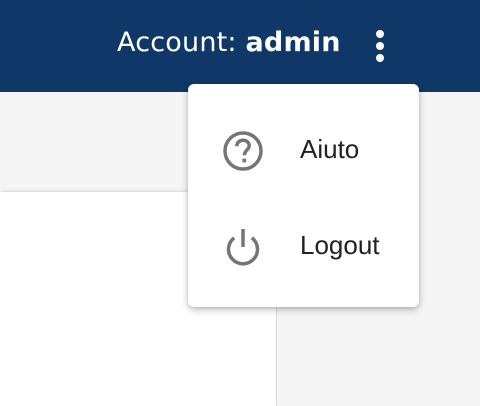 This screenshot has width=480, height=406. What do you see at coordinates (243, 247) in the screenshot?
I see `power-icon` at bounding box center [243, 247].